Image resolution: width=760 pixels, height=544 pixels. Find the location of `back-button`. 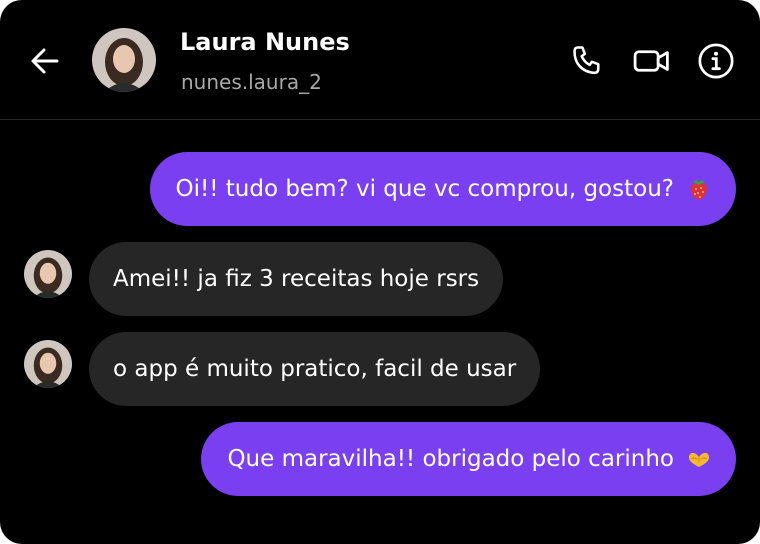

back-button is located at coordinates (45, 61).